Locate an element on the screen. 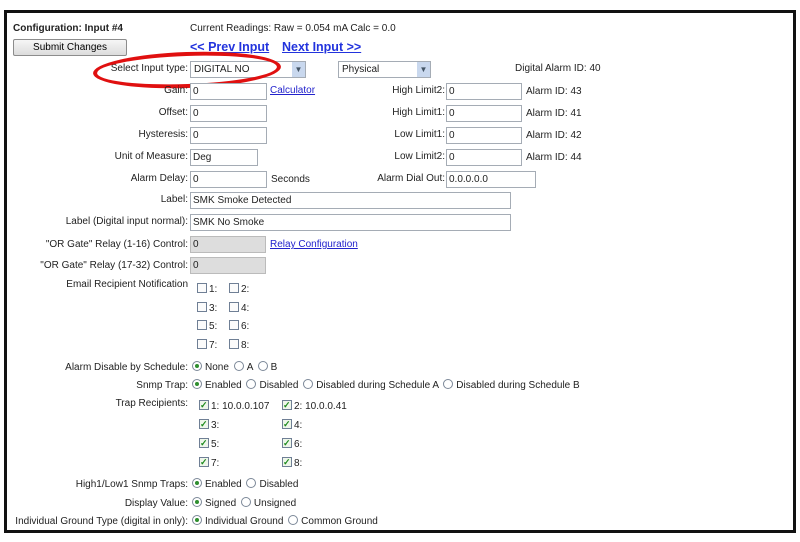 The height and width of the screenshot is (542, 800). trap-checkbox-5: 5: is located at coordinates (209, 444).